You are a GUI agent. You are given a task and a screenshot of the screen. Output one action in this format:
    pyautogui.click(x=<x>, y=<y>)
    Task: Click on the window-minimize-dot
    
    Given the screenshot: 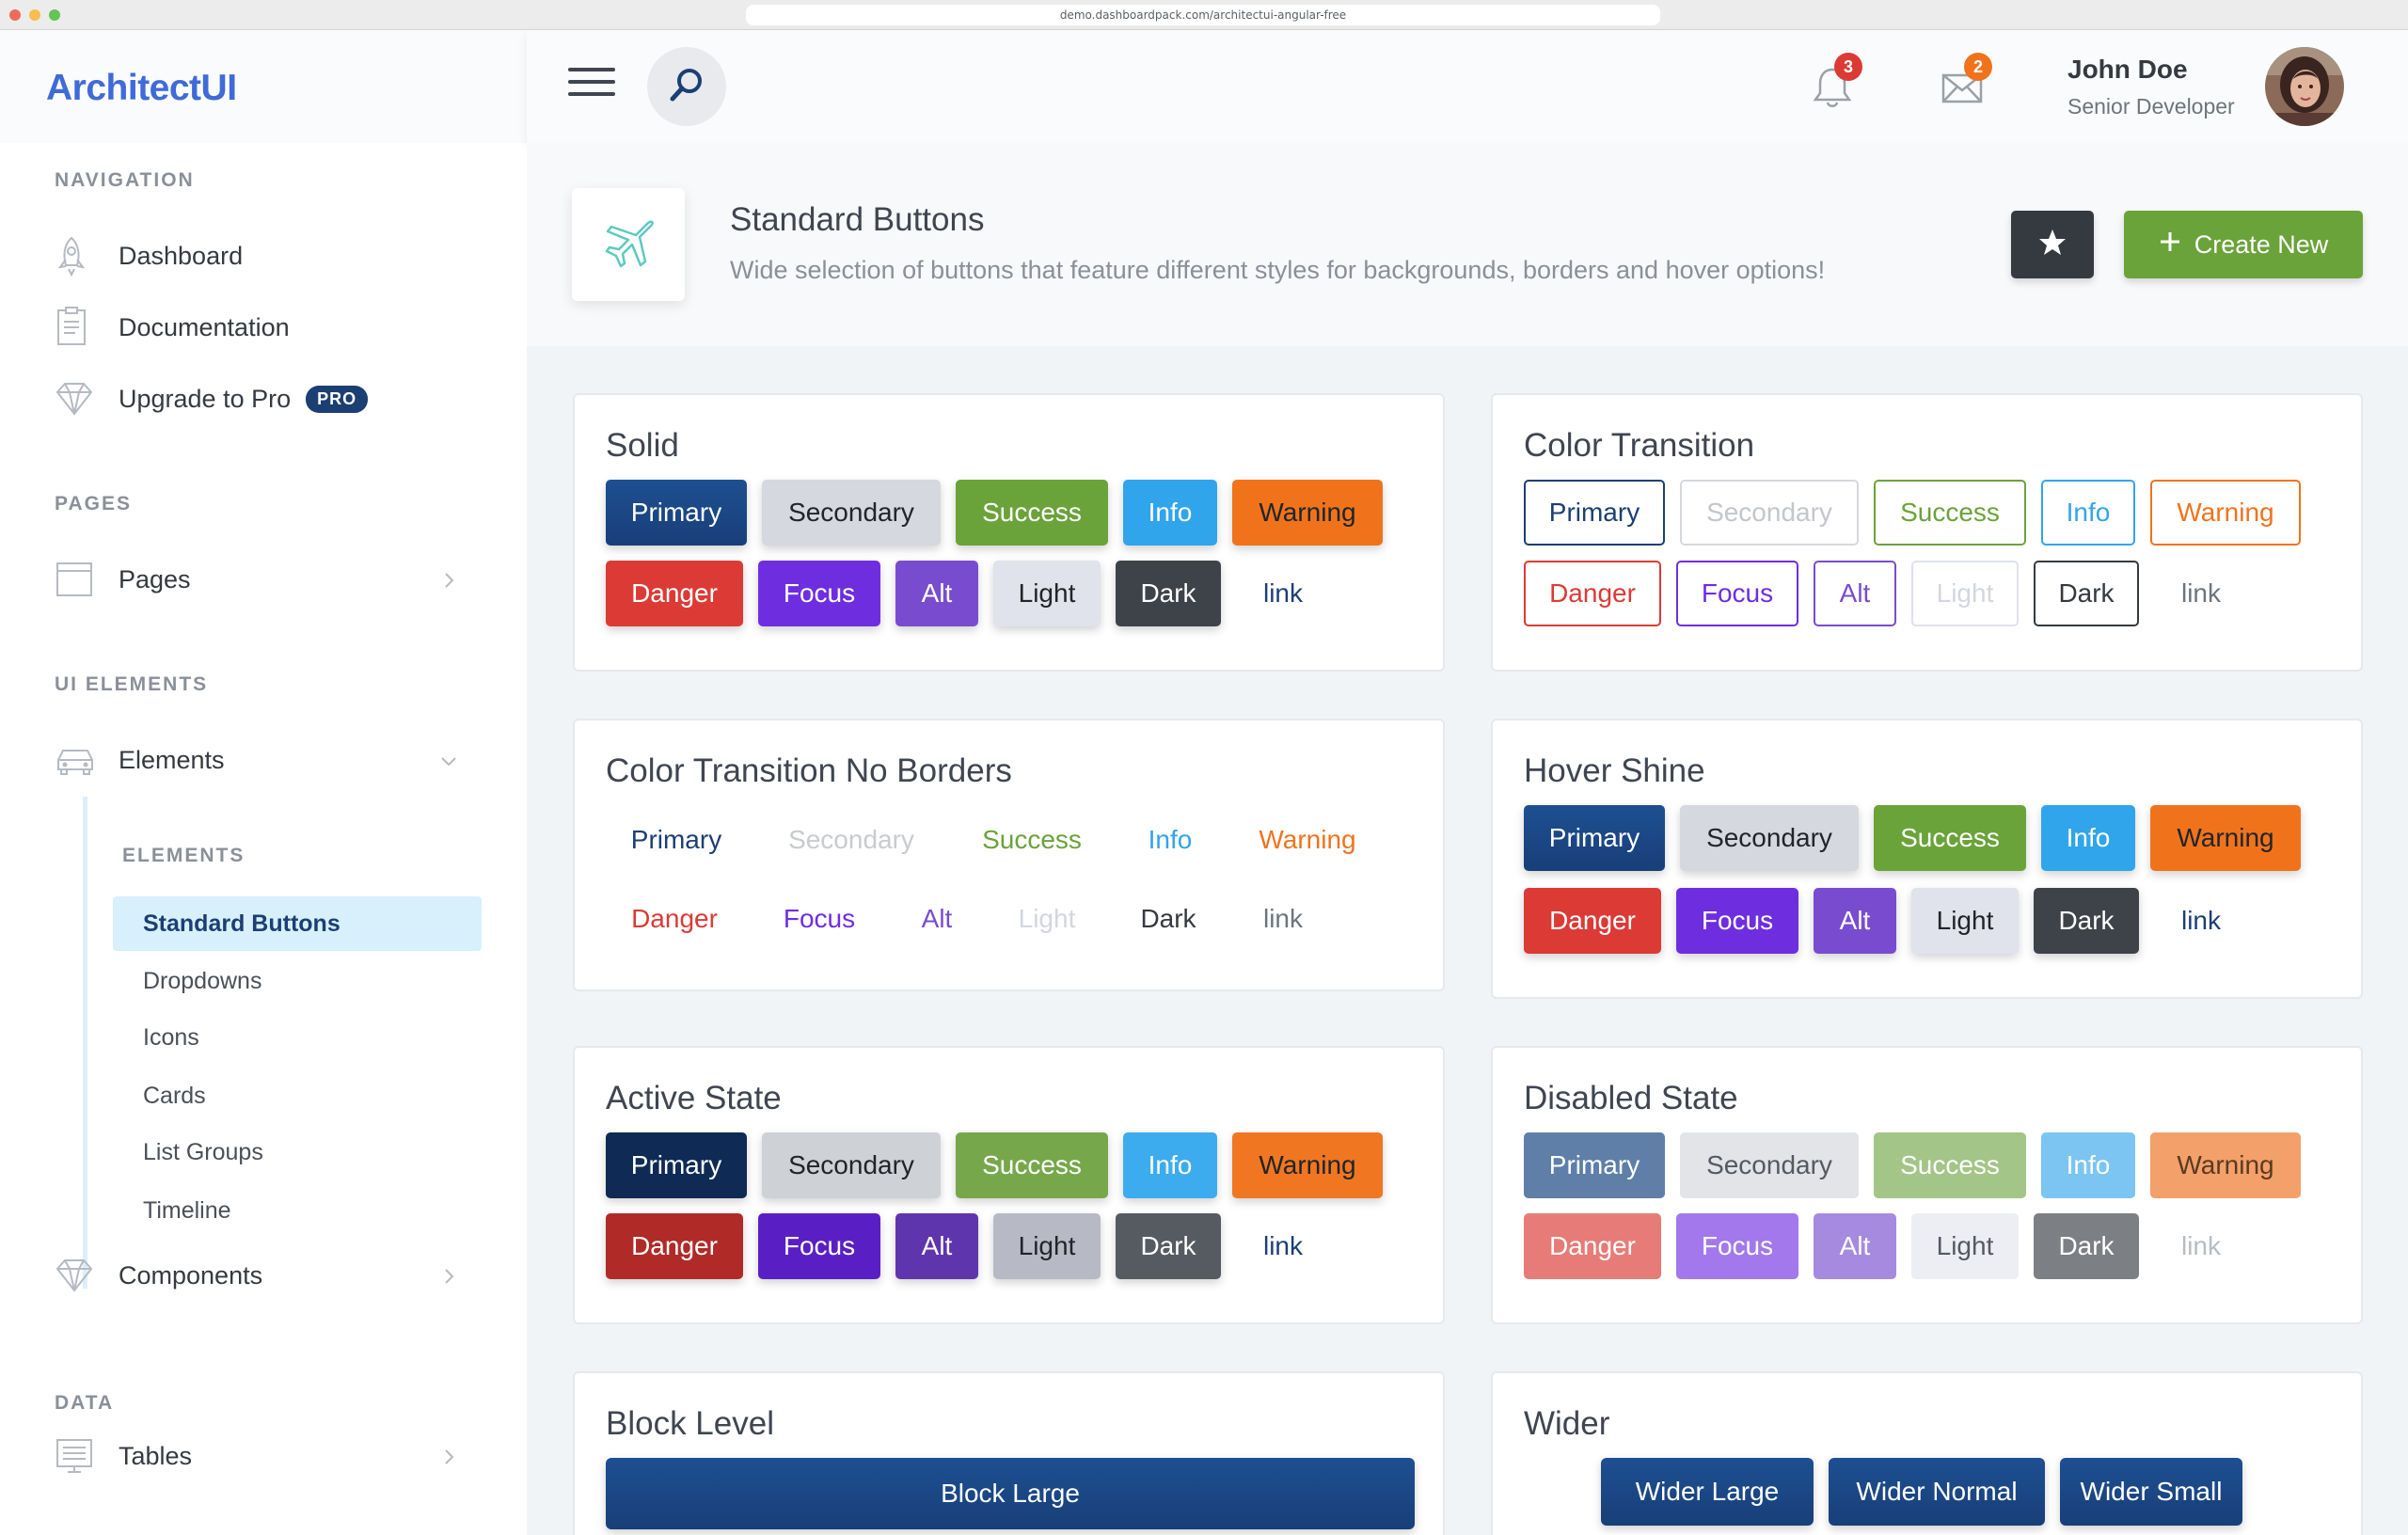 What is the action you would take?
    pyautogui.click(x=35, y=15)
    